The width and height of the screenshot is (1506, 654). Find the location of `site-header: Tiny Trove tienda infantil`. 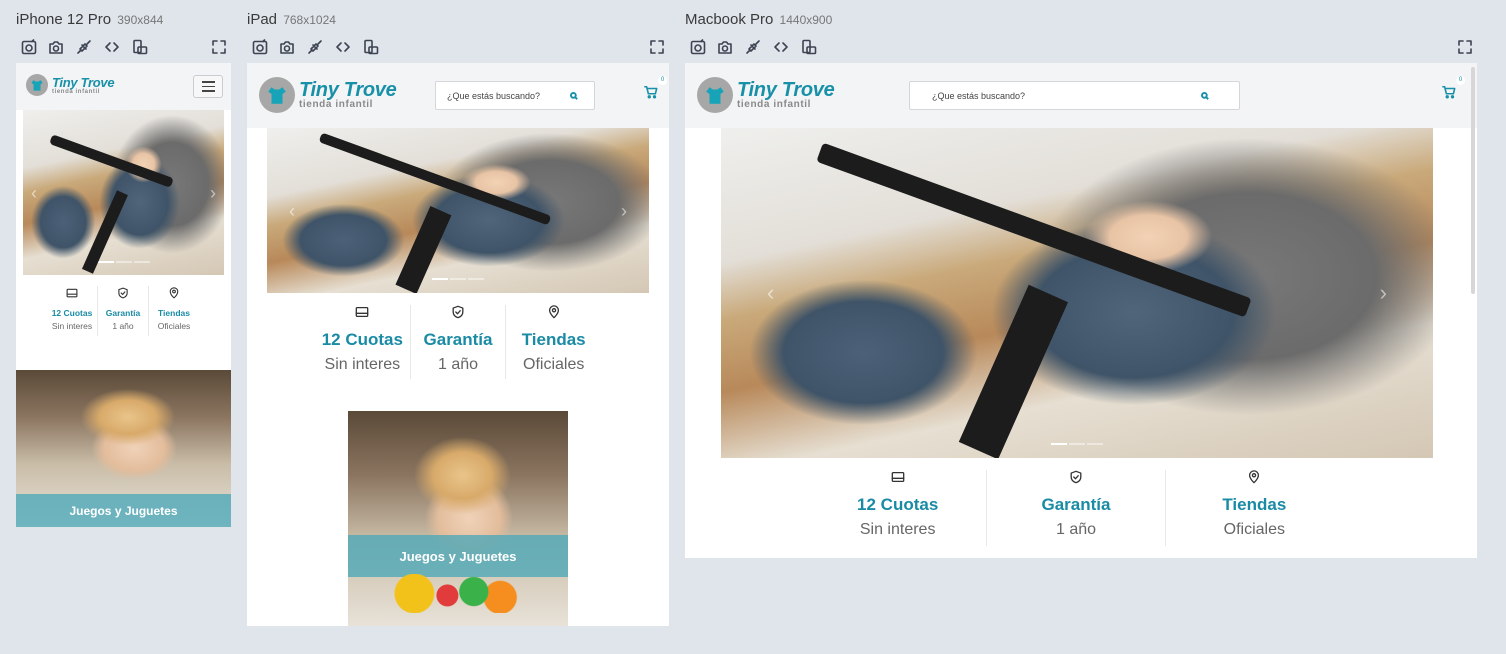

site-header: Tiny Trove tienda infantil is located at coordinates (123, 86).